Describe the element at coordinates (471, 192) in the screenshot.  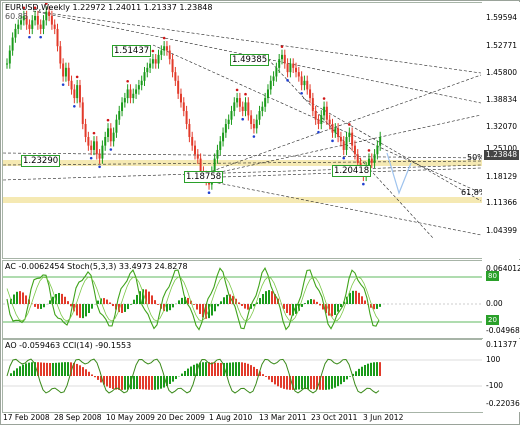
I see `fib-618-label: 61.8%` at that location.